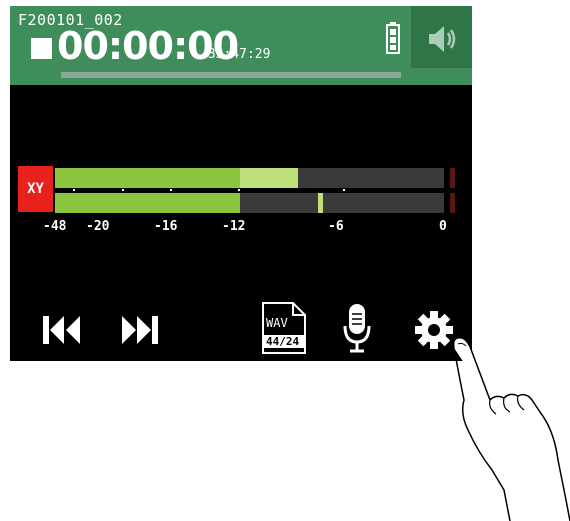 The height and width of the screenshot is (521, 570). What do you see at coordinates (35, 189) in the screenshot?
I see `input-badge-xy: XY` at bounding box center [35, 189].